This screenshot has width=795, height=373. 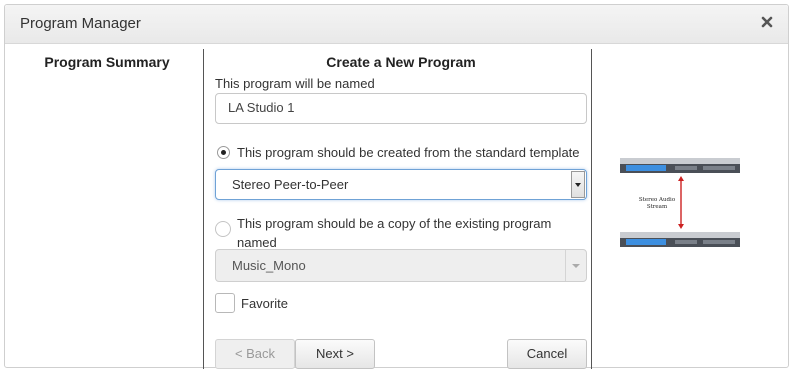 What do you see at coordinates (295, 83) in the screenshot?
I see `program-name-label: This program will be named` at bounding box center [295, 83].